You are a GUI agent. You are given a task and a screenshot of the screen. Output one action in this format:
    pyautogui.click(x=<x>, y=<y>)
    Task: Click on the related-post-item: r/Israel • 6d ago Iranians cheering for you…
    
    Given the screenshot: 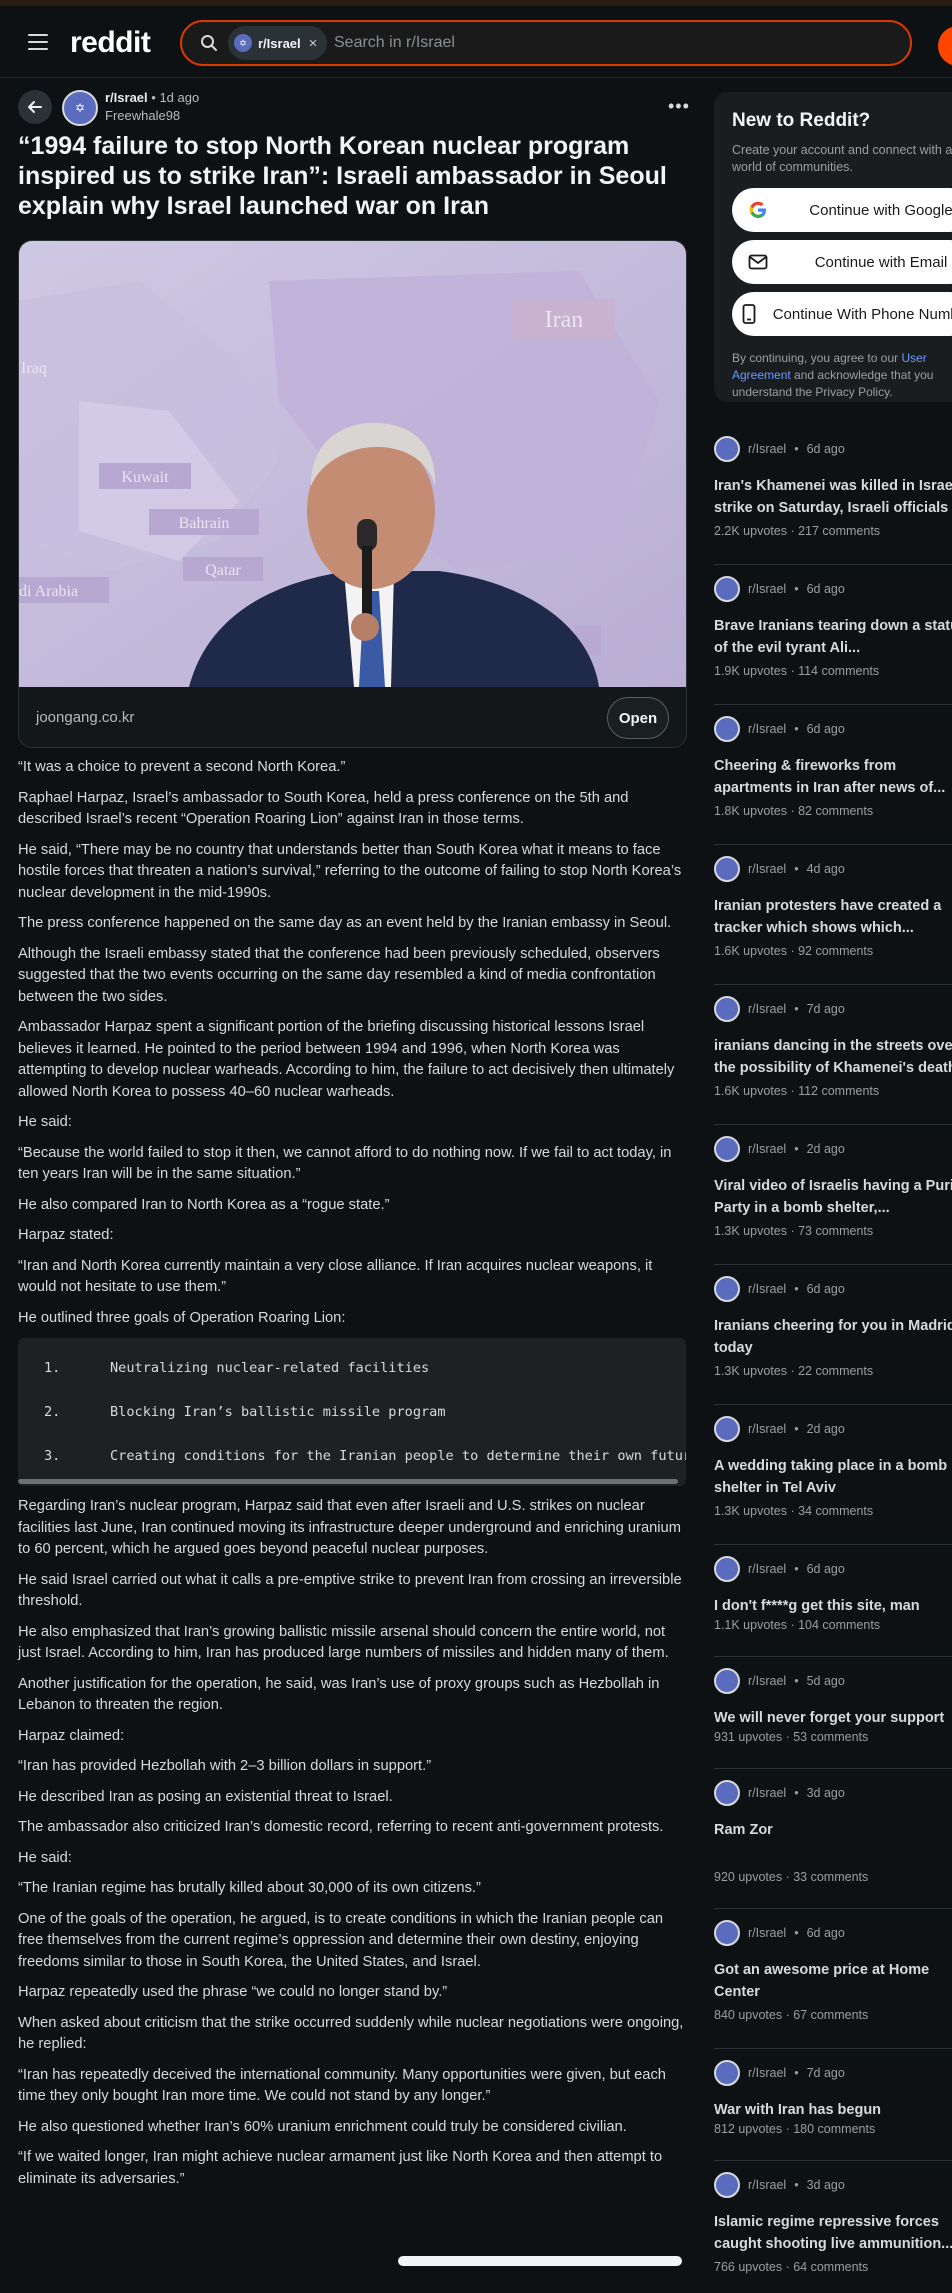 What is the action you would take?
    pyautogui.click(x=833, y=1327)
    